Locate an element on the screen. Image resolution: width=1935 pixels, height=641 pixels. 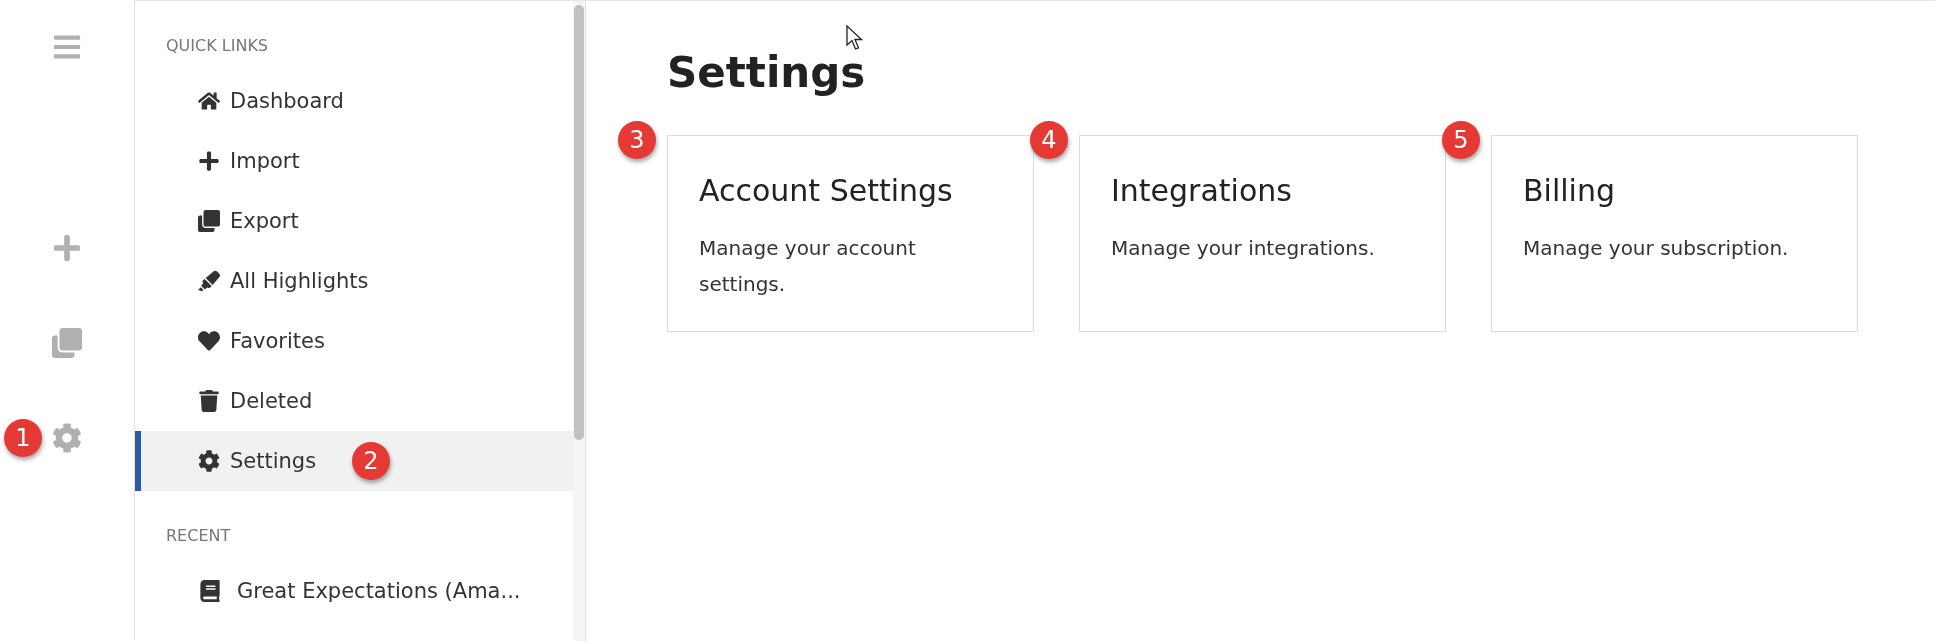
annotation-badge: 4 is located at coordinates (1049, 140).